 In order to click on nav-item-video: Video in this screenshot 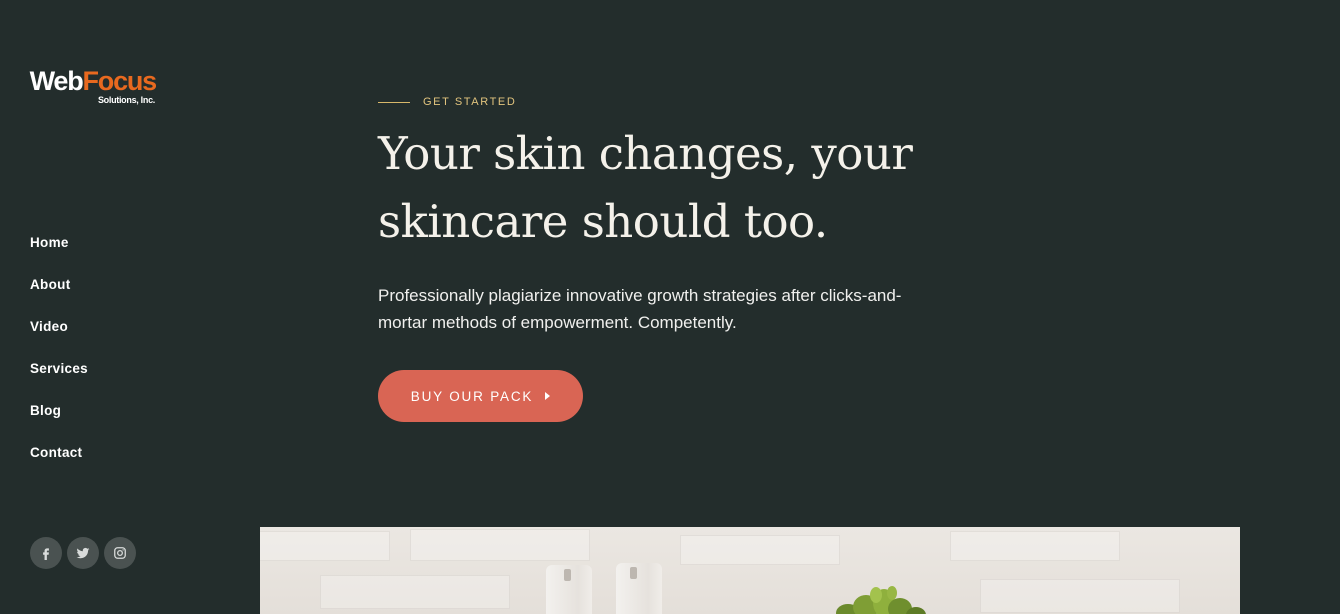, I will do `click(59, 339)`.